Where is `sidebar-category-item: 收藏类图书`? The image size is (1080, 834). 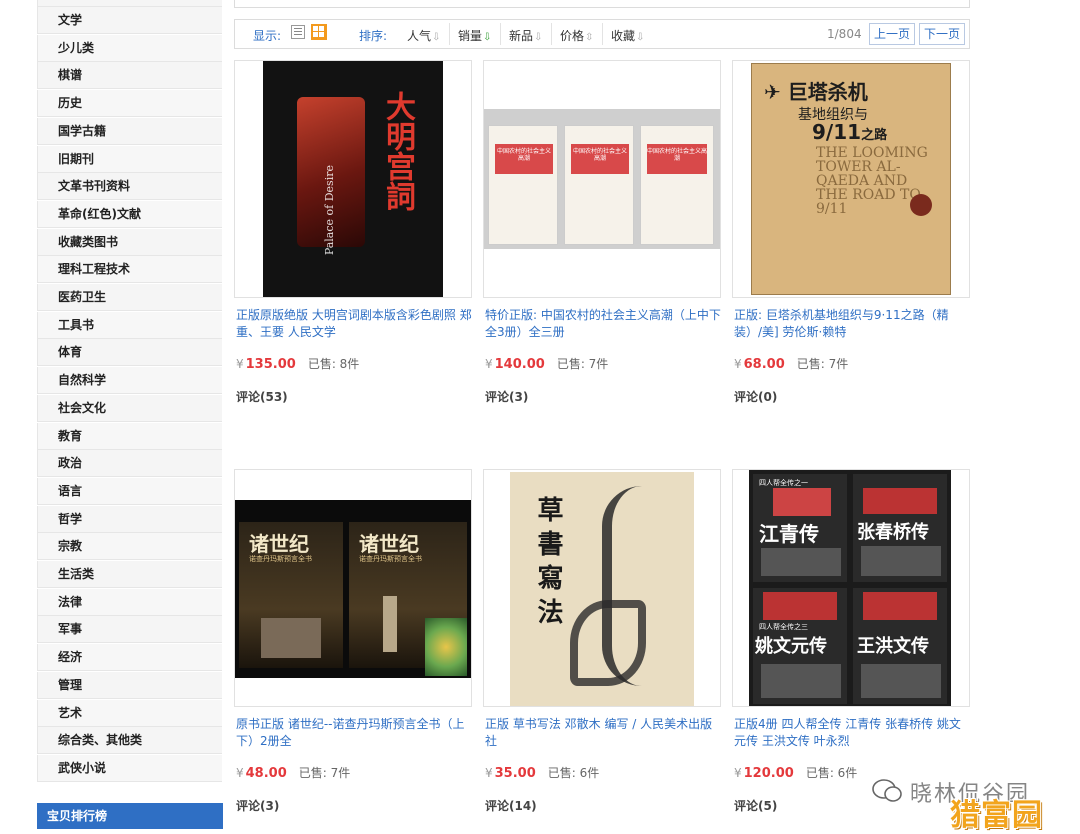
sidebar-category-item: 收藏类图书 is located at coordinates (129, 242).